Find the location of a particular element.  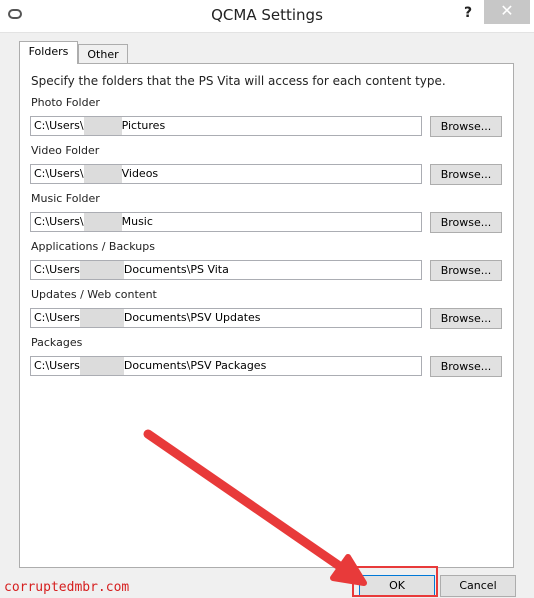

updates-path-prefix: C:\Users is located at coordinates (57, 317).